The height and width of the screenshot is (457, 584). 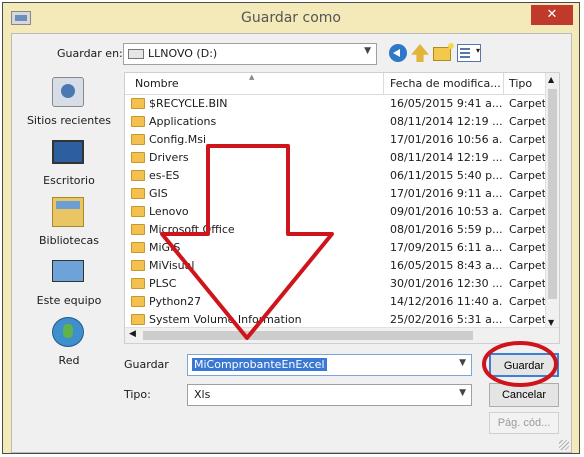 What do you see at coordinates (329, 395) in the screenshot?
I see `filetype-dropdown: Xls ▼` at bounding box center [329, 395].